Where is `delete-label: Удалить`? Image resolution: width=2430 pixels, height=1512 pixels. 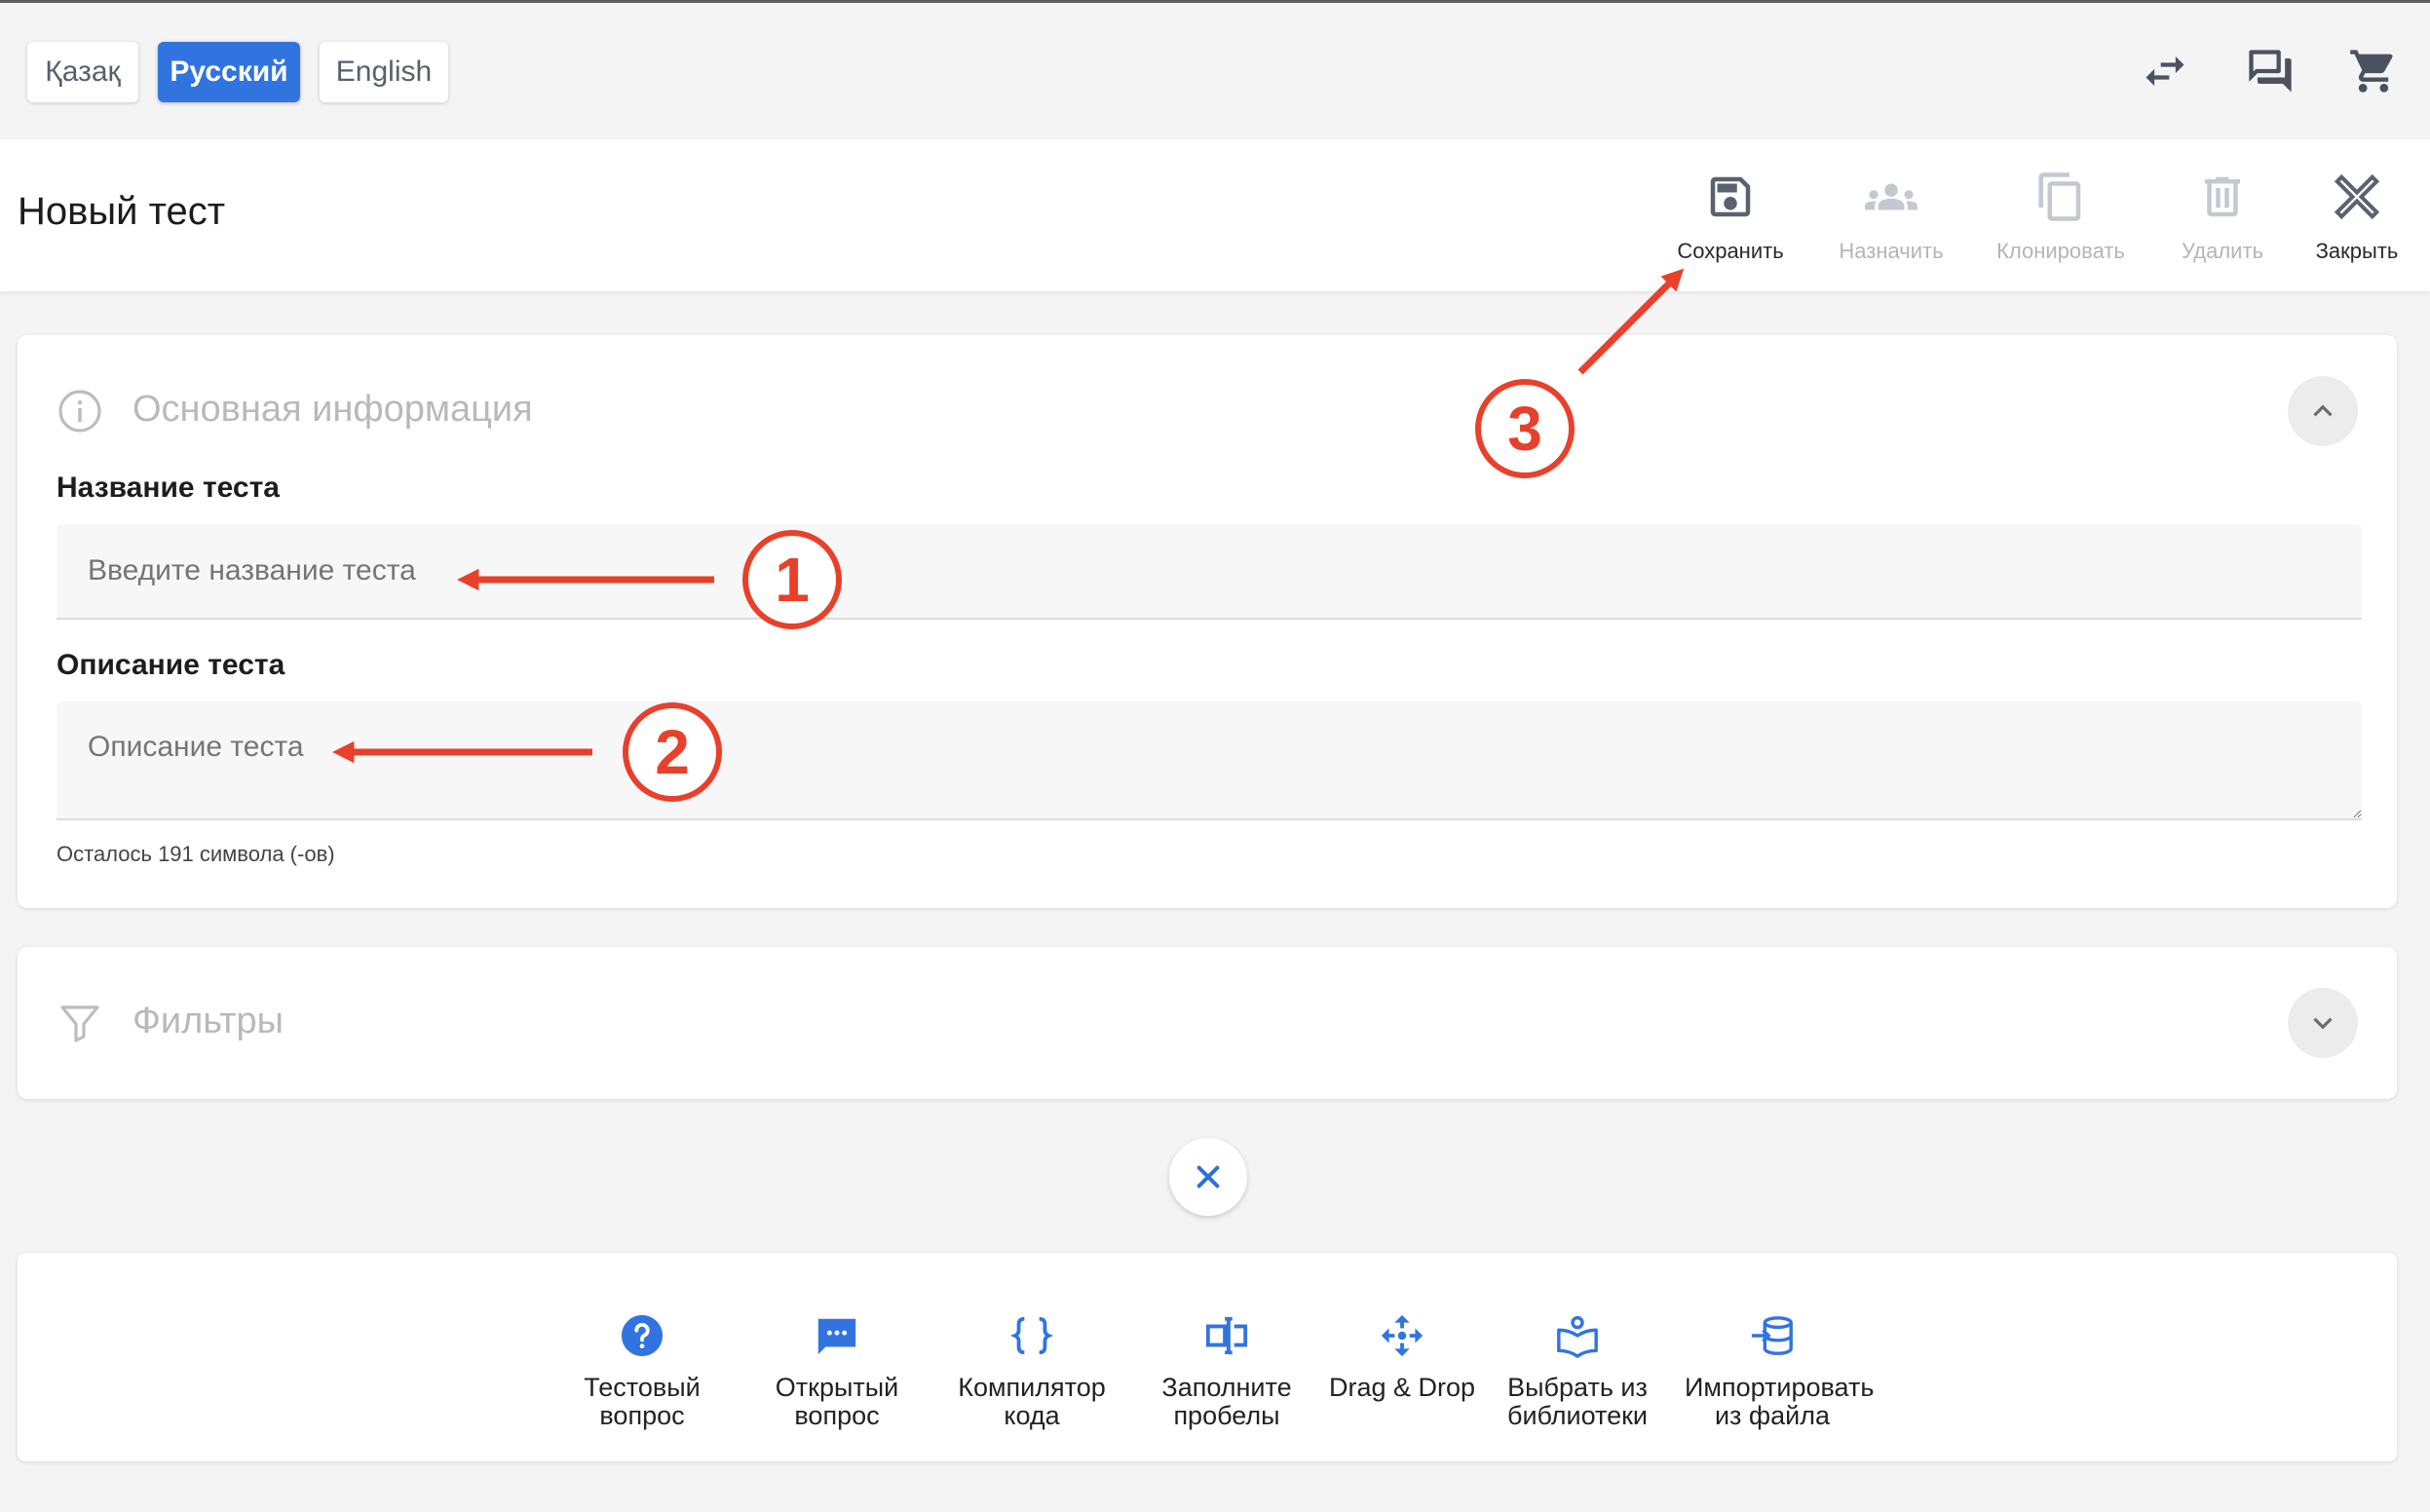 delete-label: Удалить is located at coordinates (2222, 251).